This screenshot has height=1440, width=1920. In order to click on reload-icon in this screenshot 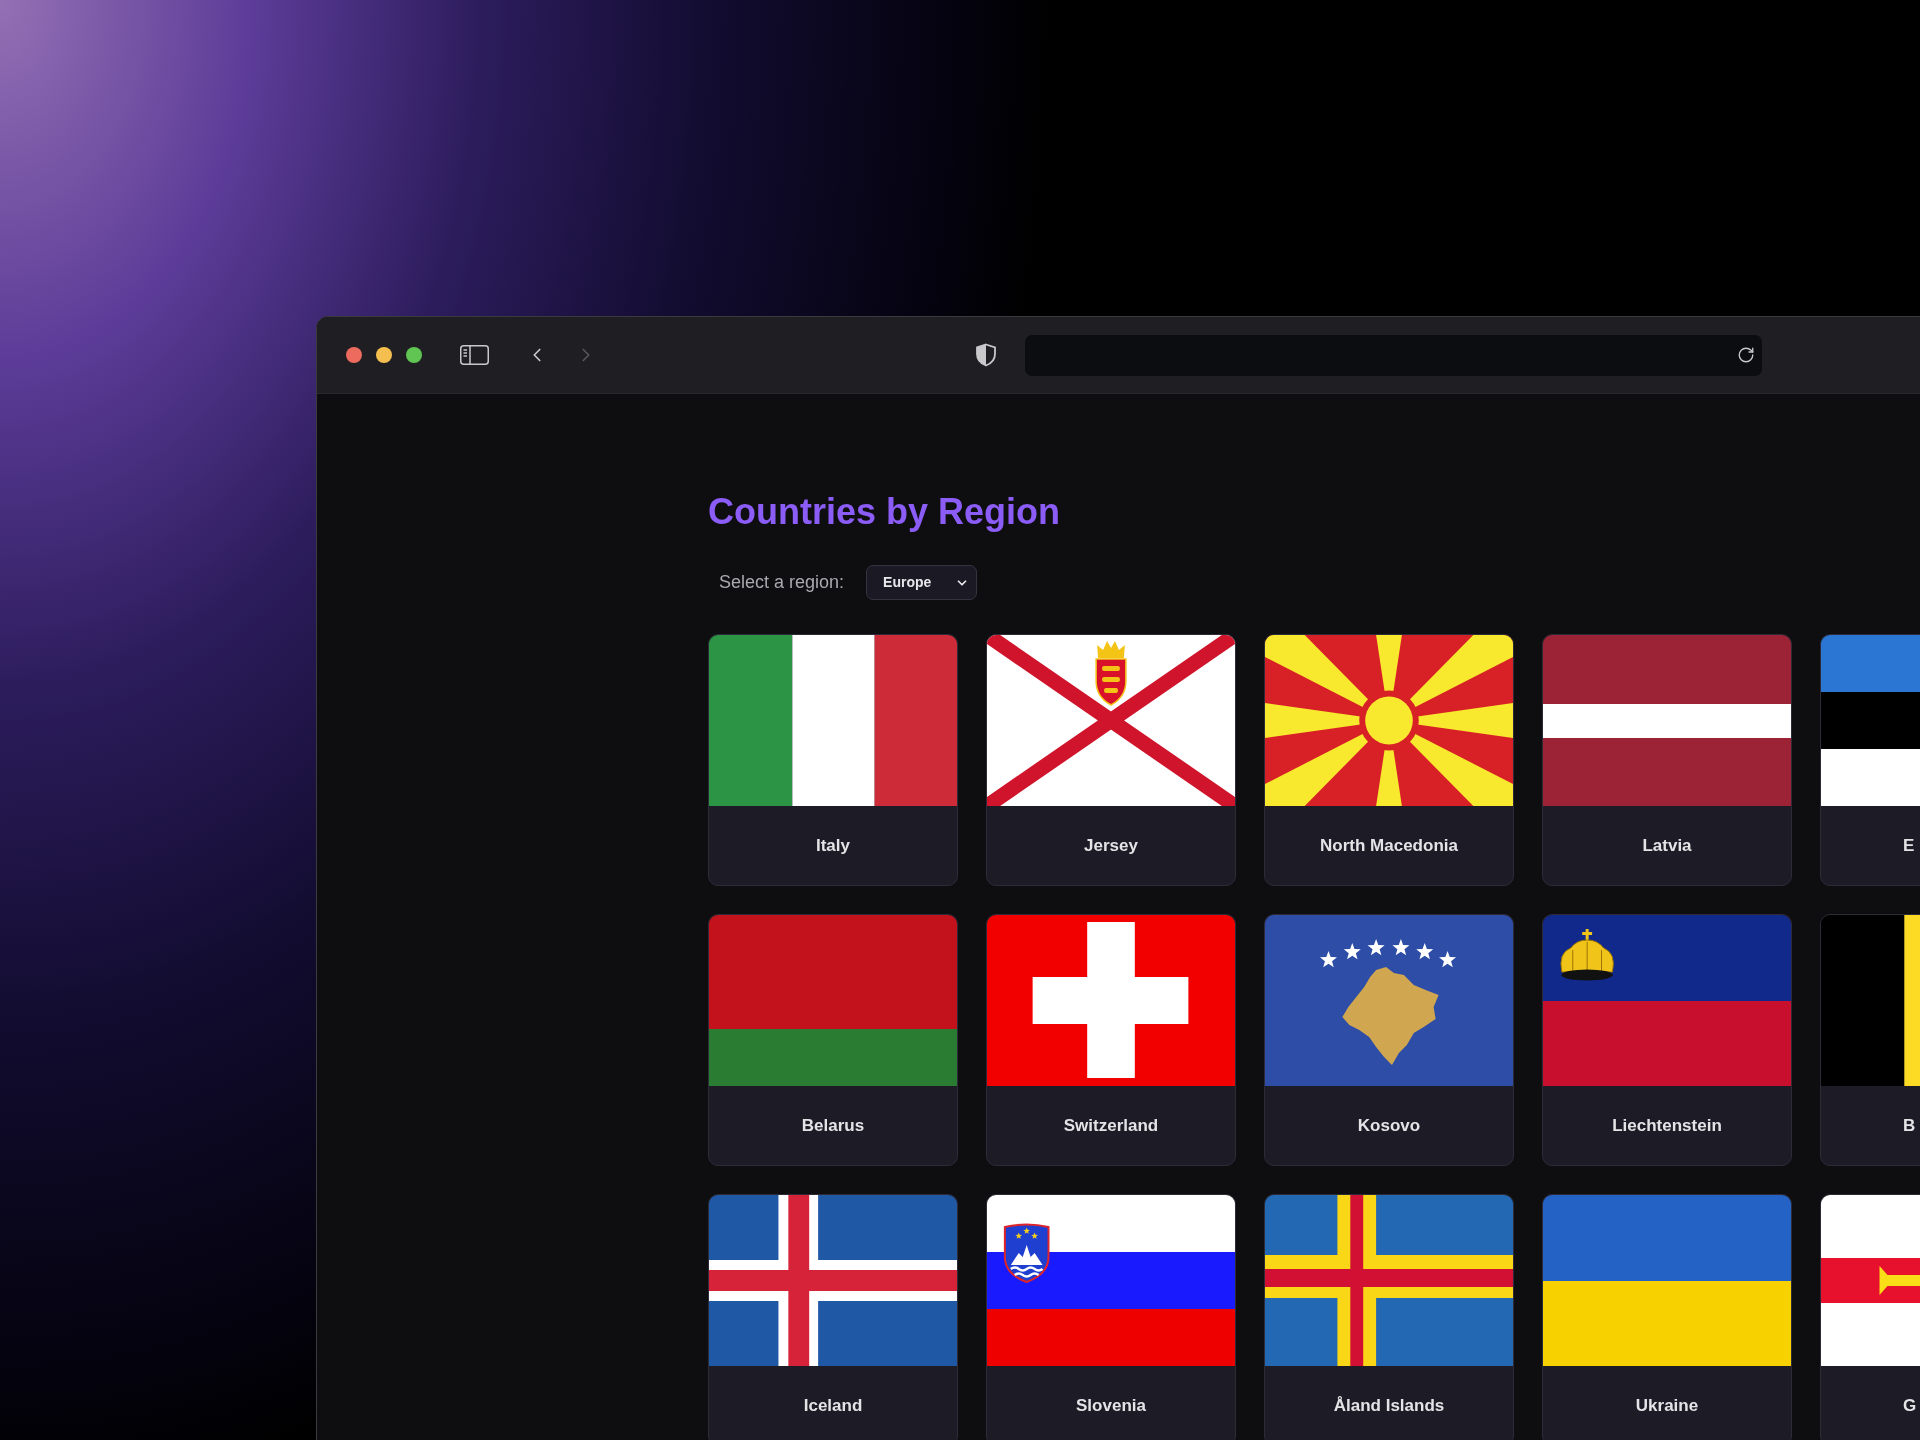, I will do `click(1746, 355)`.